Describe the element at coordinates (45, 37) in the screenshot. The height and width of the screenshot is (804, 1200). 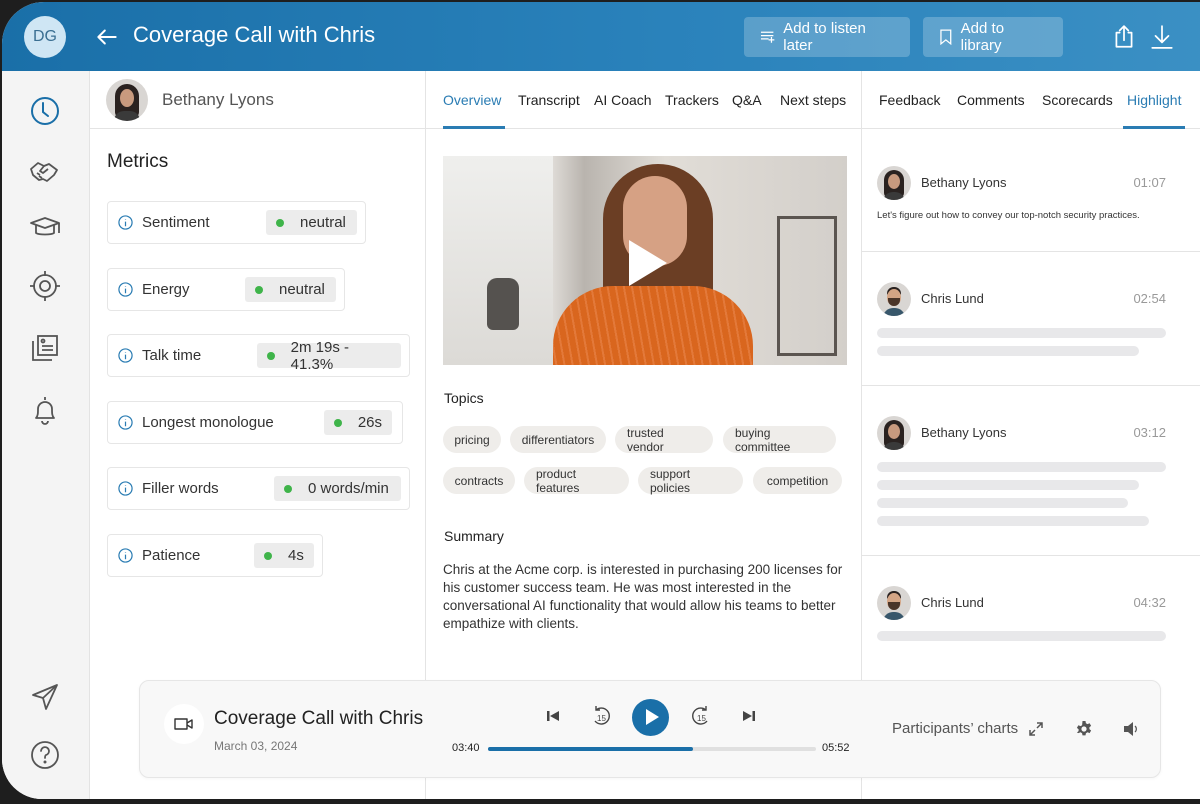
I see `user-avatar: DG` at that location.